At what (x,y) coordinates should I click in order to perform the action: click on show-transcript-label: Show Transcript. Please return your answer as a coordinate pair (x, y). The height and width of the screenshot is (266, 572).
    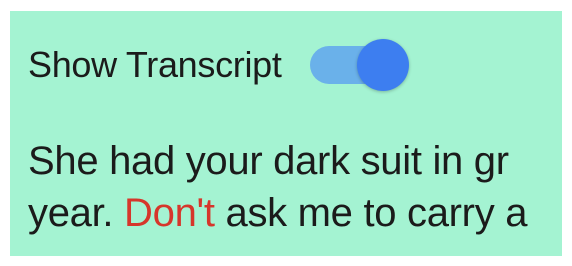
    Looking at the image, I should click on (155, 64).